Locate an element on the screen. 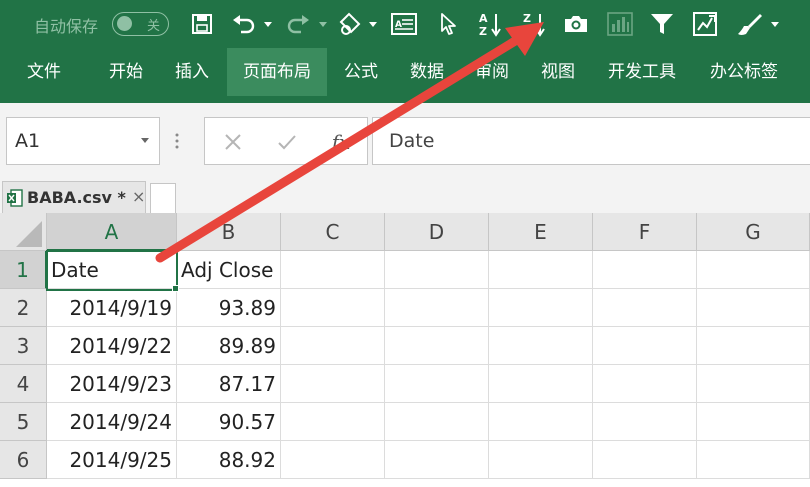 The height and width of the screenshot is (487, 810). tab-page-layout: 页面布局 is located at coordinates (277, 72).